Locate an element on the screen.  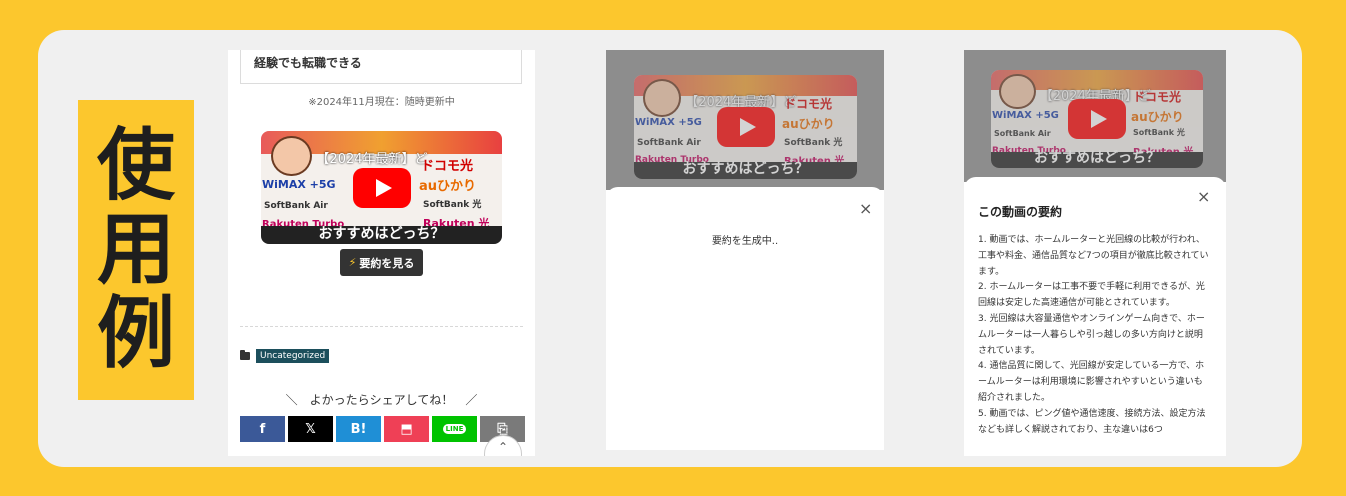
usage-example-label: 使 用 例 is located at coordinates (136, 250).